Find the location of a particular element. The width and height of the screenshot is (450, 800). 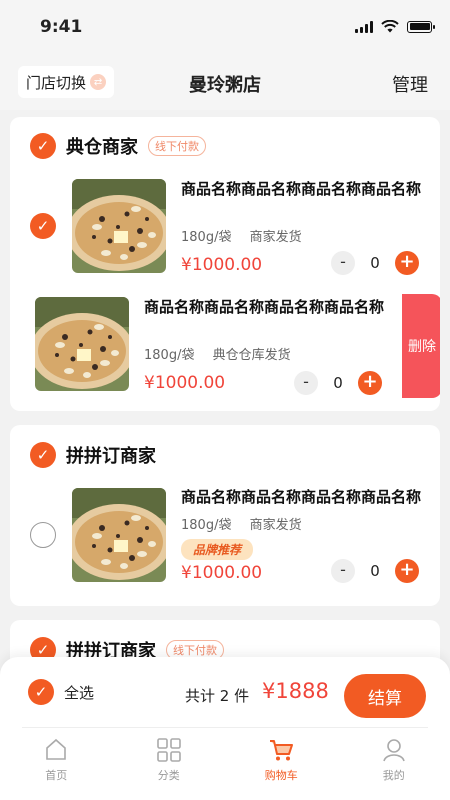

tab-category: 分类 is located at coordinates (169, 762).